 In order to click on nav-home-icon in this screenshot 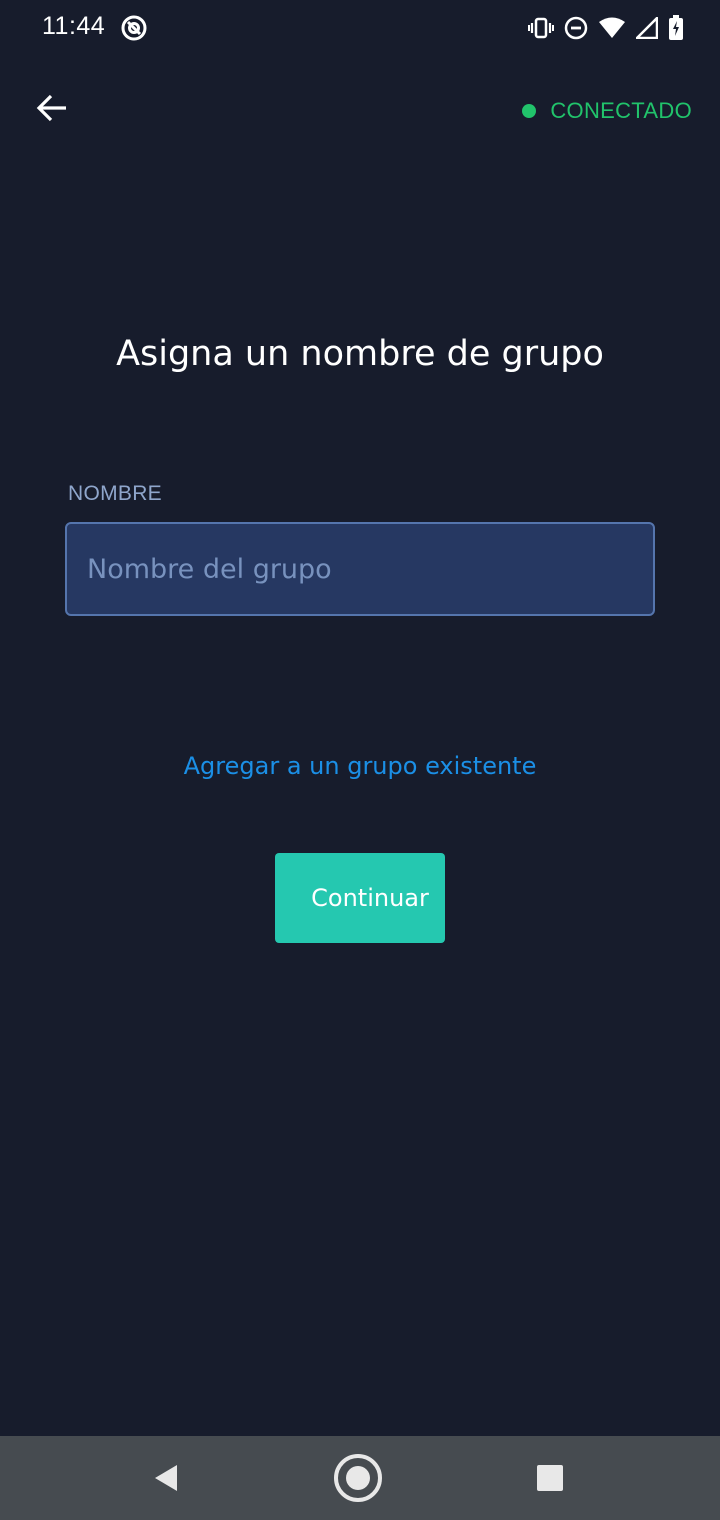, I will do `click(358, 1480)`.